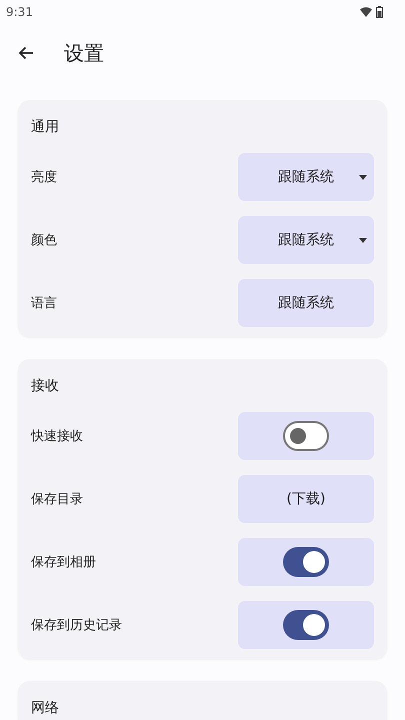 Image resolution: width=405 pixels, height=720 pixels. What do you see at coordinates (306, 499) in the screenshot?
I see `value-button: (下载)` at bounding box center [306, 499].